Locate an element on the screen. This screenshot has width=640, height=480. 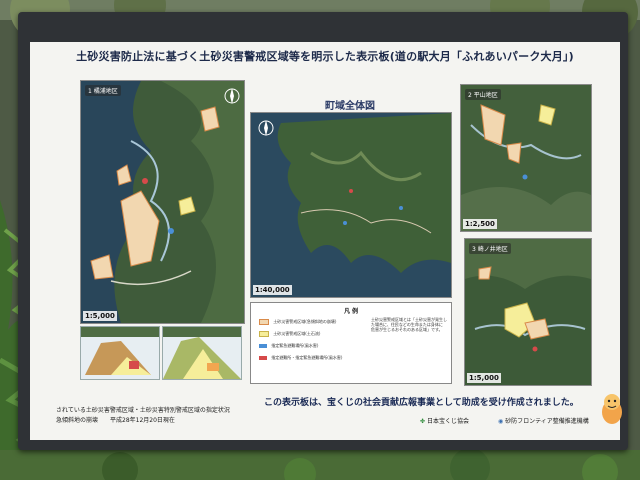
diagram-steep-slope is located at coordinates (120, 353).